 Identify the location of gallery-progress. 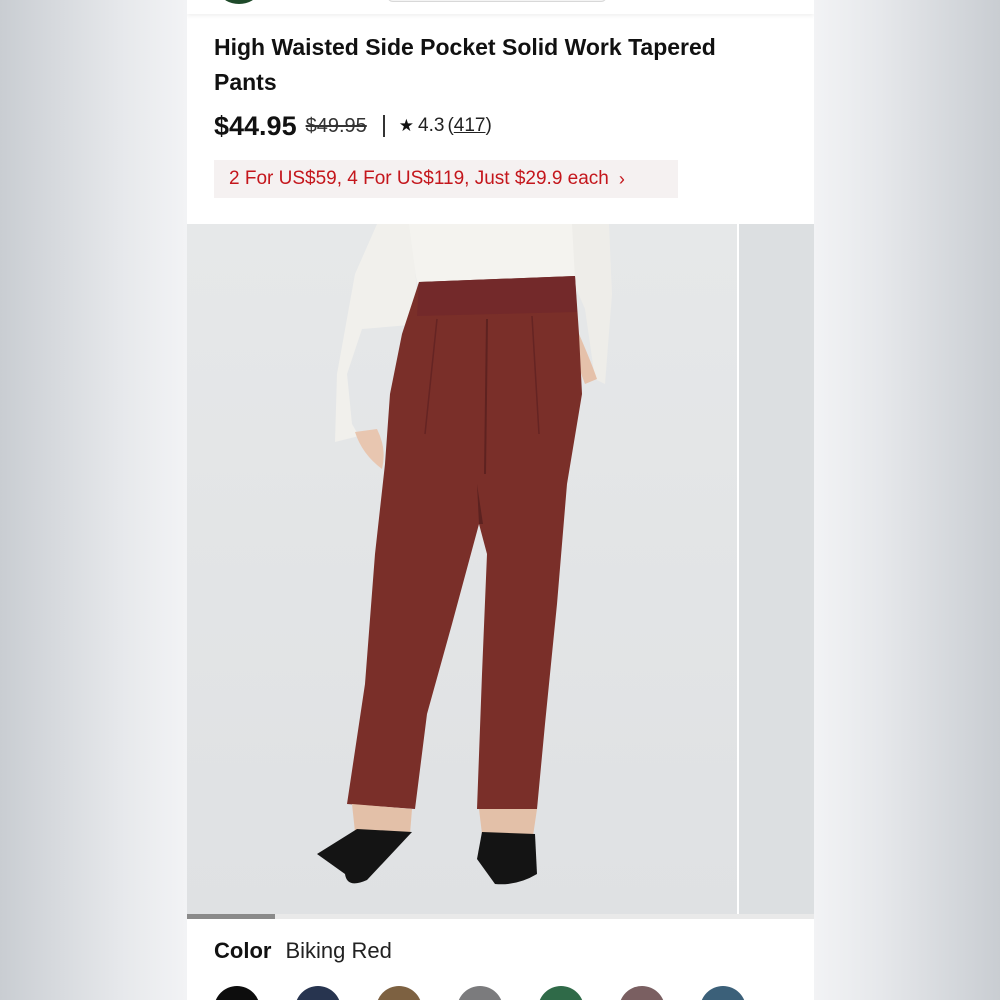
(500, 916).